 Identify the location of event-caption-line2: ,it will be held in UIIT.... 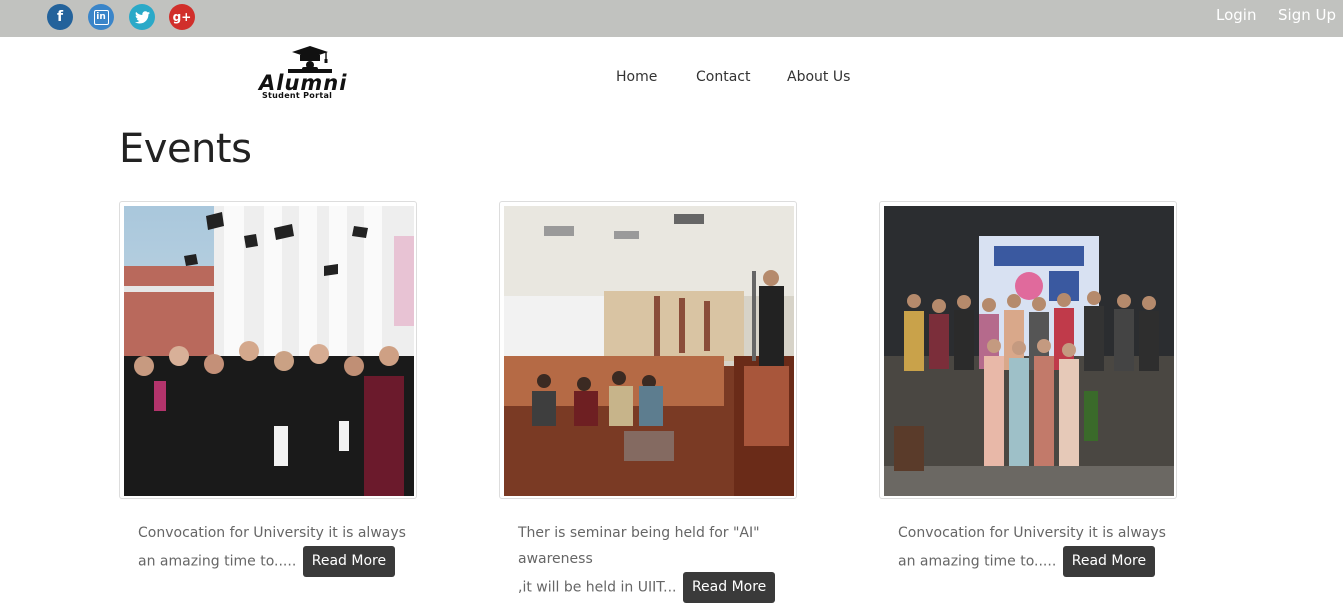
(597, 587).